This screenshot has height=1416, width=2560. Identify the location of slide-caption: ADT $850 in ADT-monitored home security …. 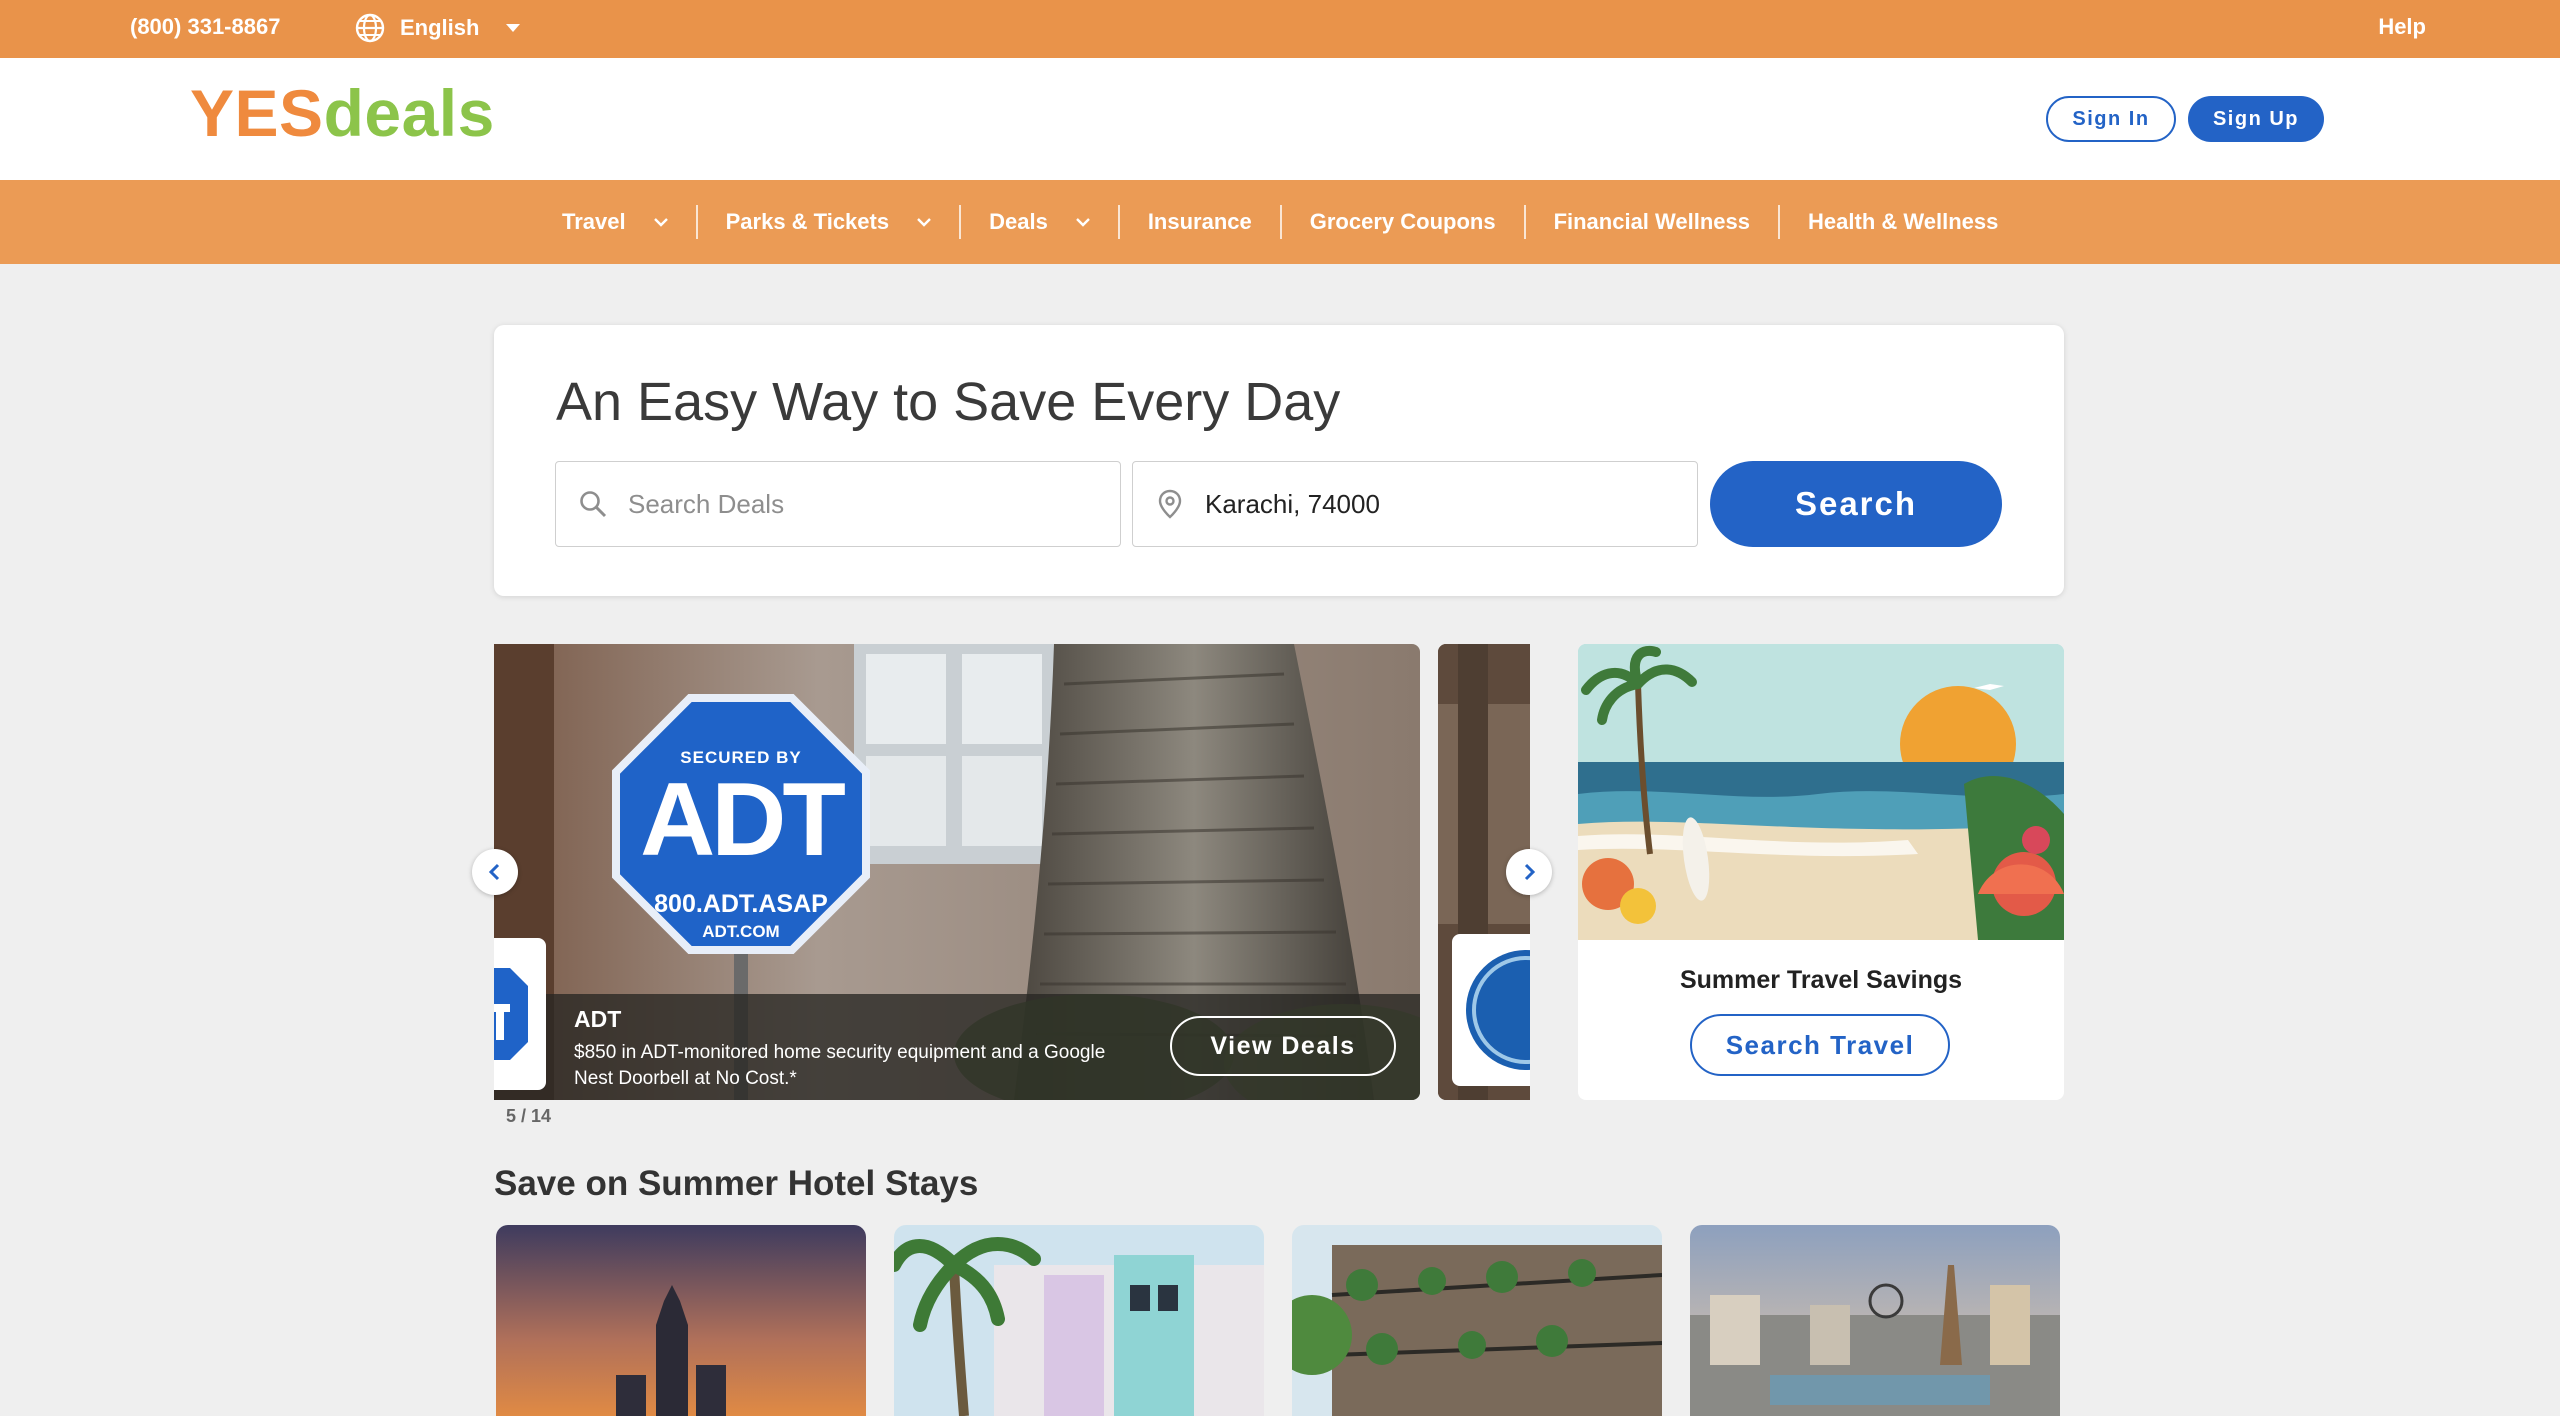
(957, 1019).